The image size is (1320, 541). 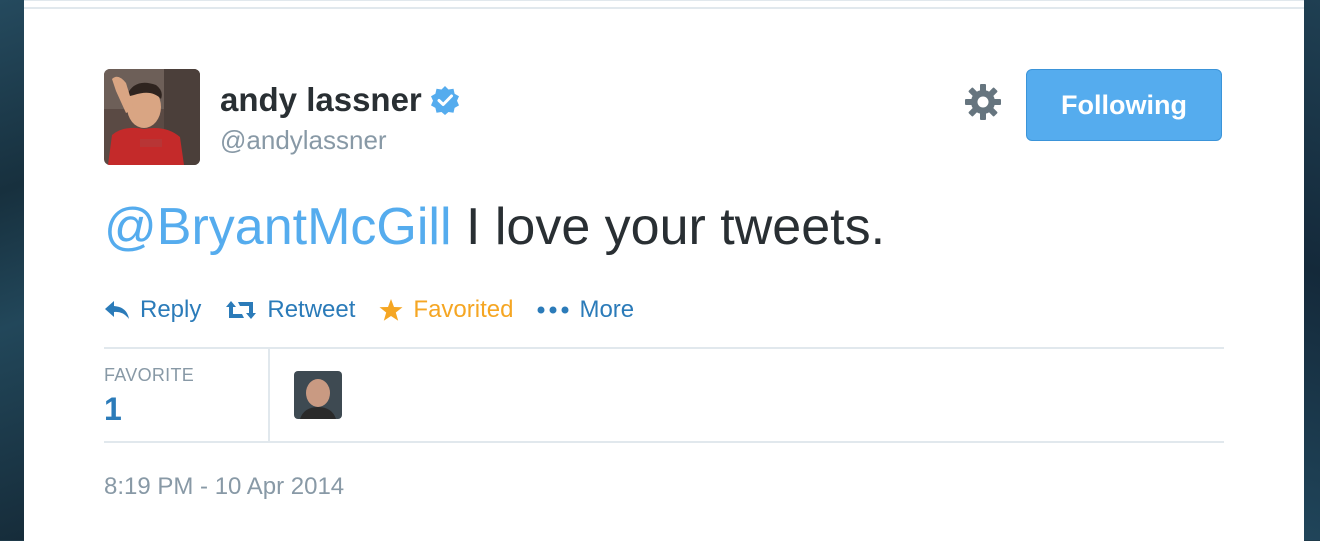 I want to click on reply-button: Reply, so click(x=152, y=310).